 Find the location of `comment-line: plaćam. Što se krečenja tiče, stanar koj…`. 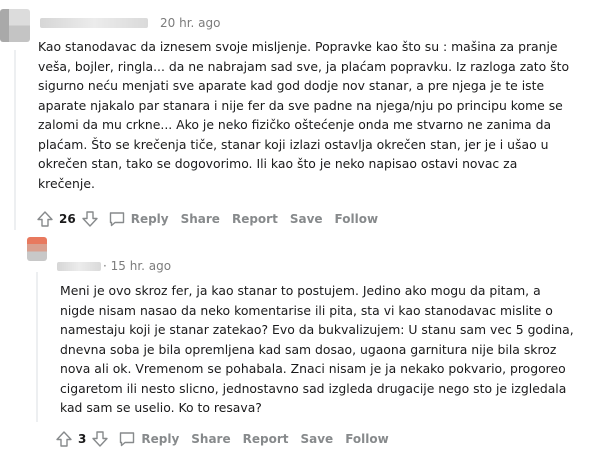

comment-line: plaćam. Što se krečenja tiče, stanar koj… is located at coordinates (293, 144).